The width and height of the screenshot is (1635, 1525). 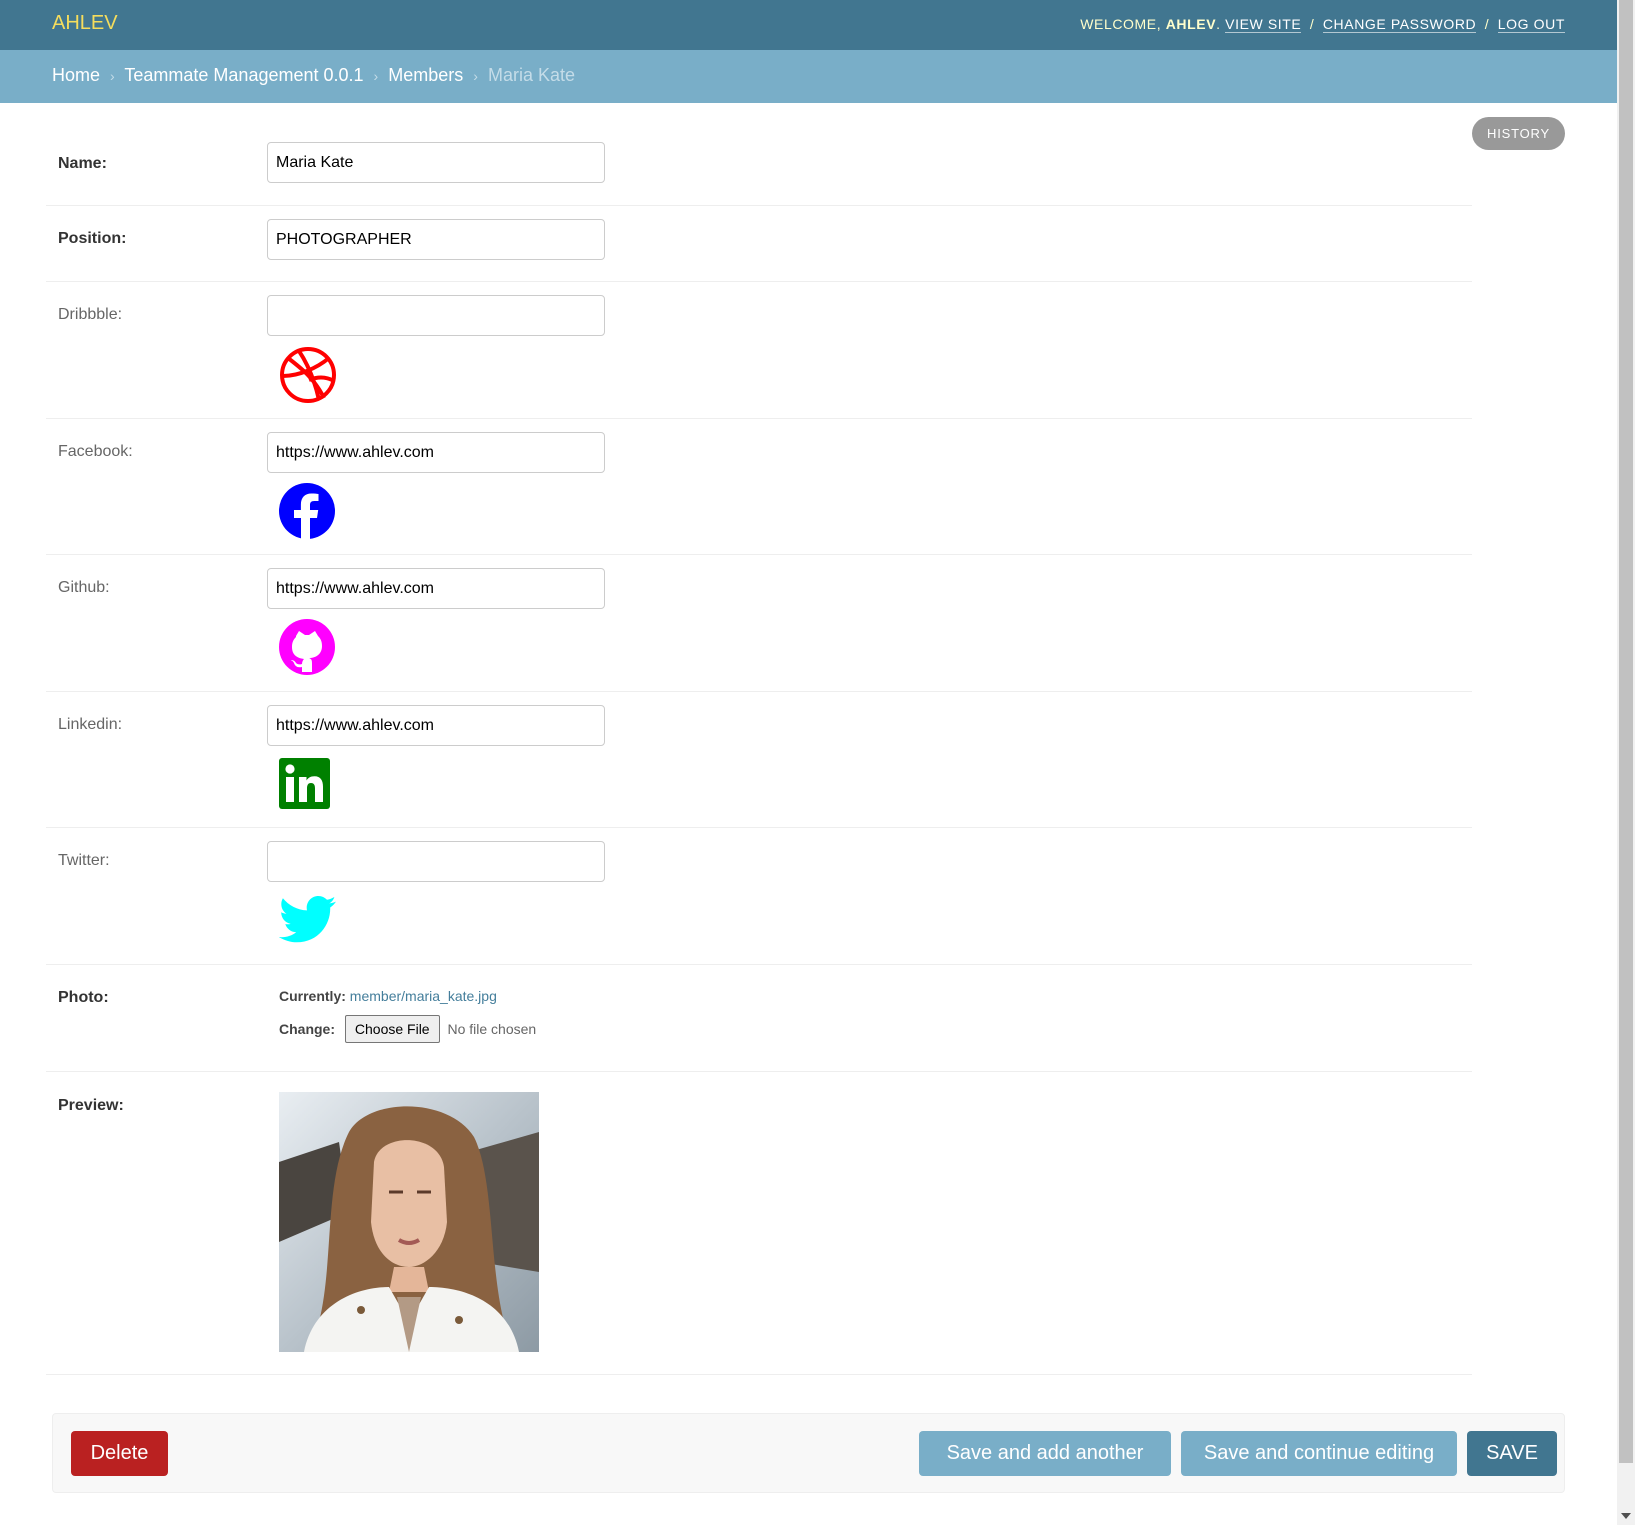 What do you see at coordinates (423, 996) in the screenshot?
I see `current-file-link: member/maria_kate.jpg` at bounding box center [423, 996].